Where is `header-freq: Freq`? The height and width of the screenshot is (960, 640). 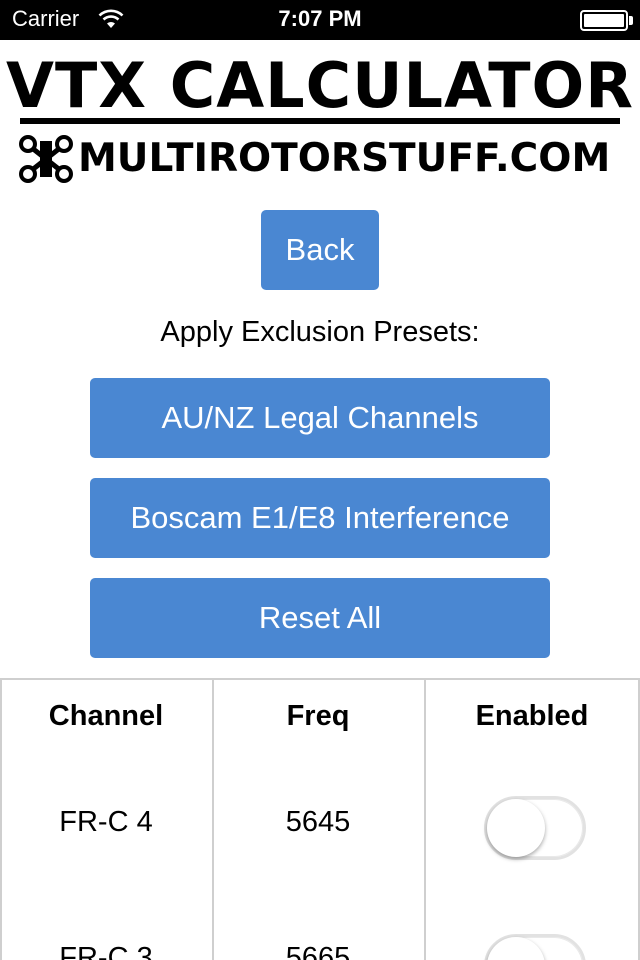
header-freq: Freq is located at coordinates (318, 716).